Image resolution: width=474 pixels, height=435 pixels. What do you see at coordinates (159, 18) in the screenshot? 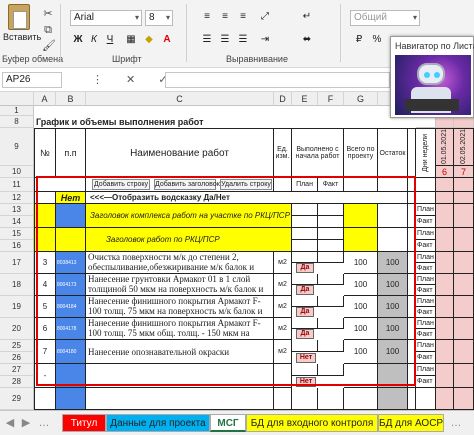
I see `font-size-select: 8 ▾` at bounding box center [159, 18].